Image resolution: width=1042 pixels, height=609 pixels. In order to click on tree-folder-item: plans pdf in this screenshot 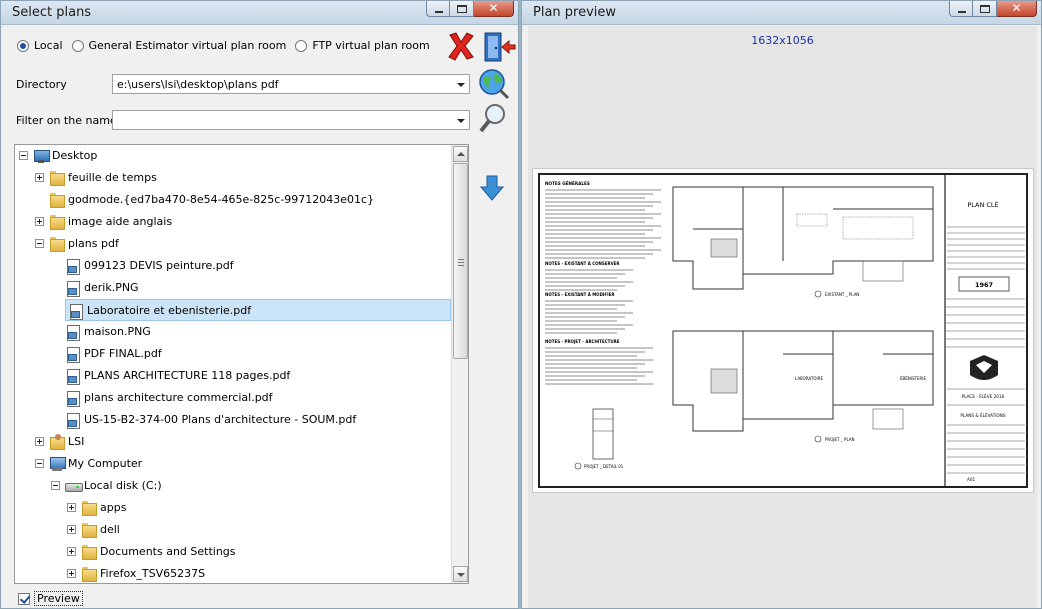, I will do `click(233, 244)`.